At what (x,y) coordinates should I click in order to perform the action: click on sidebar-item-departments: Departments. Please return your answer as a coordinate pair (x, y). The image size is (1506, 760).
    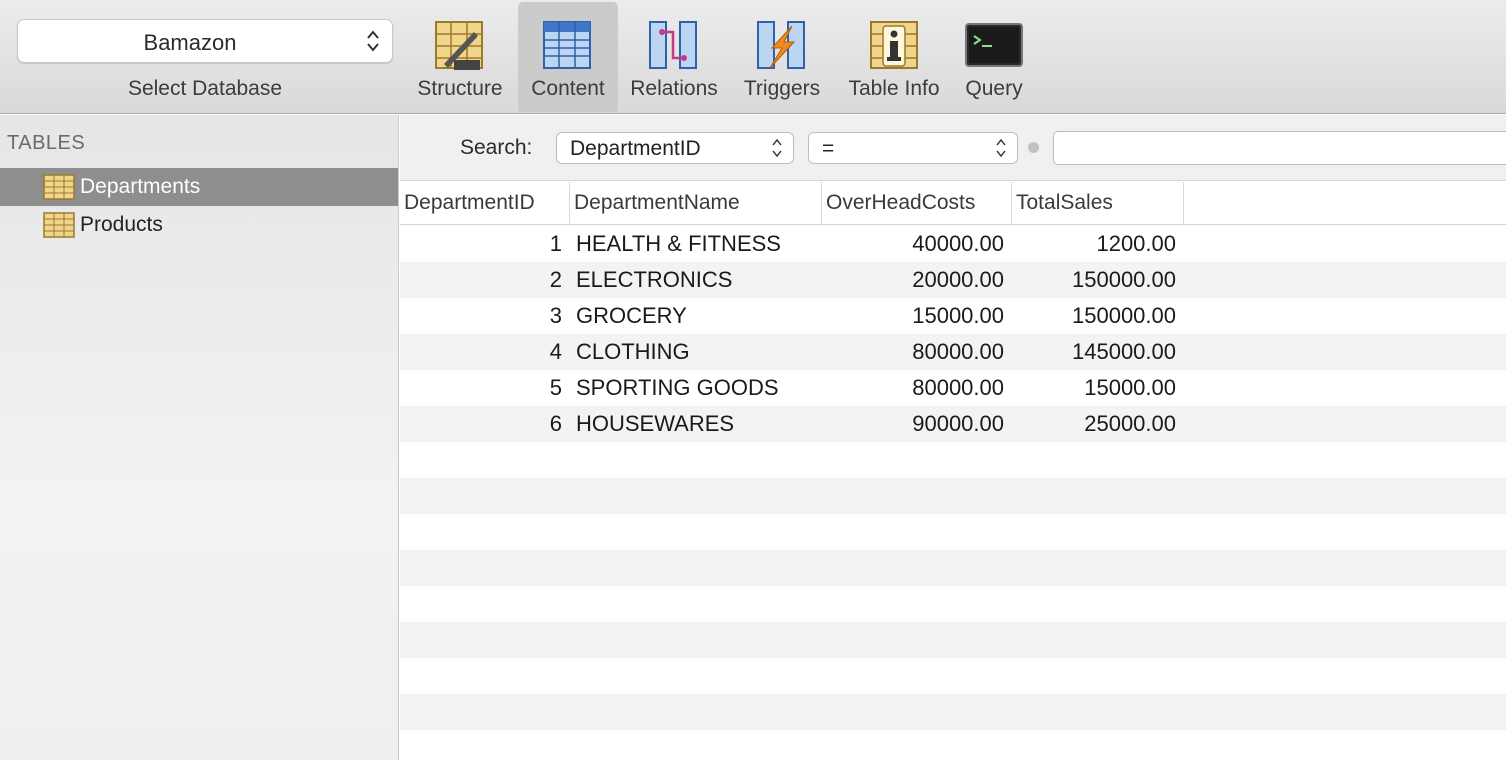
    Looking at the image, I should click on (199, 187).